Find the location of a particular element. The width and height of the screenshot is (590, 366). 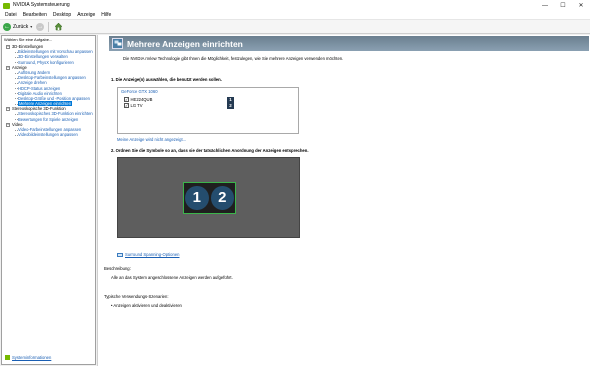

display-name: LG TV is located at coordinates (136, 105).